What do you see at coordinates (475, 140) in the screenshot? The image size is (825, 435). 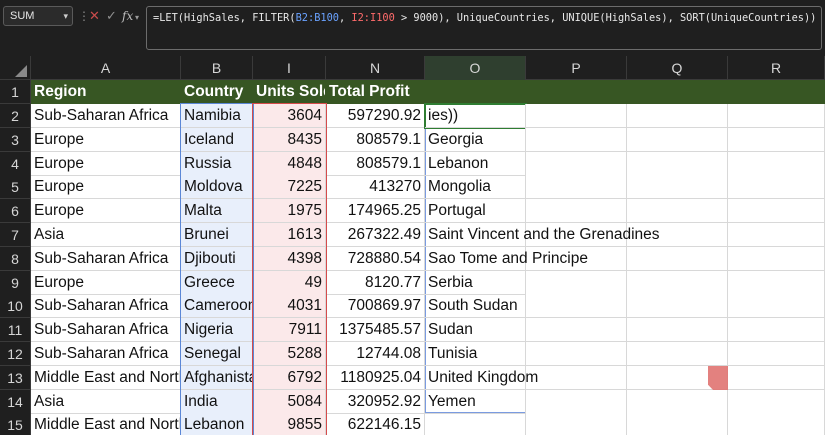 I see `cell-spill-o: Georgia` at bounding box center [475, 140].